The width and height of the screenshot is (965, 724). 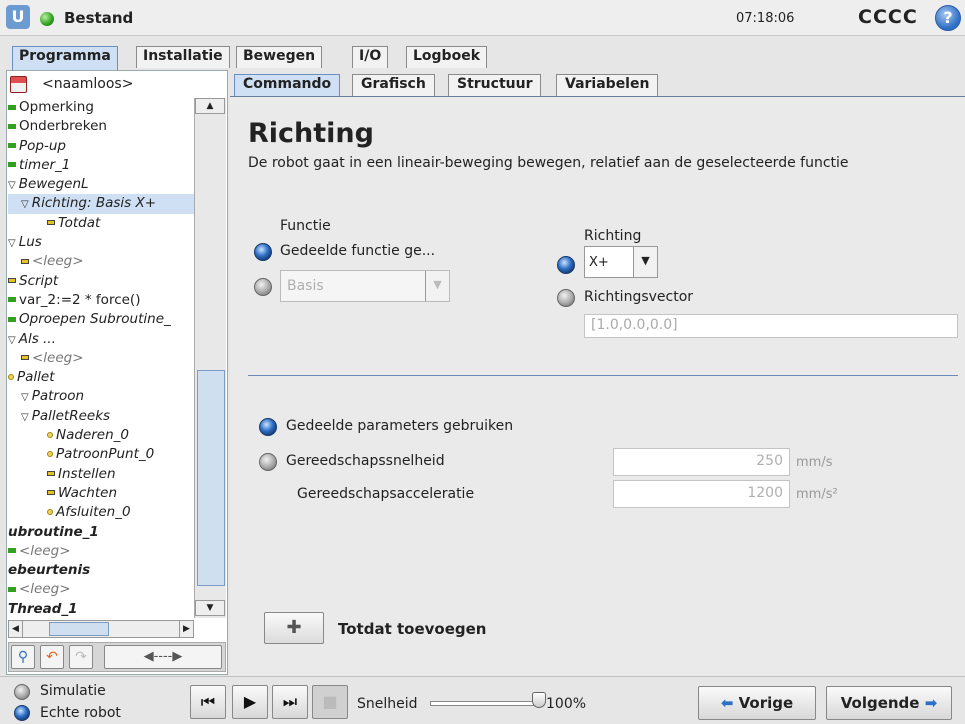 What do you see at coordinates (79, 629) in the screenshot?
I see `horizontal-scrollbar-thumb` at bounding box center [79, 629].